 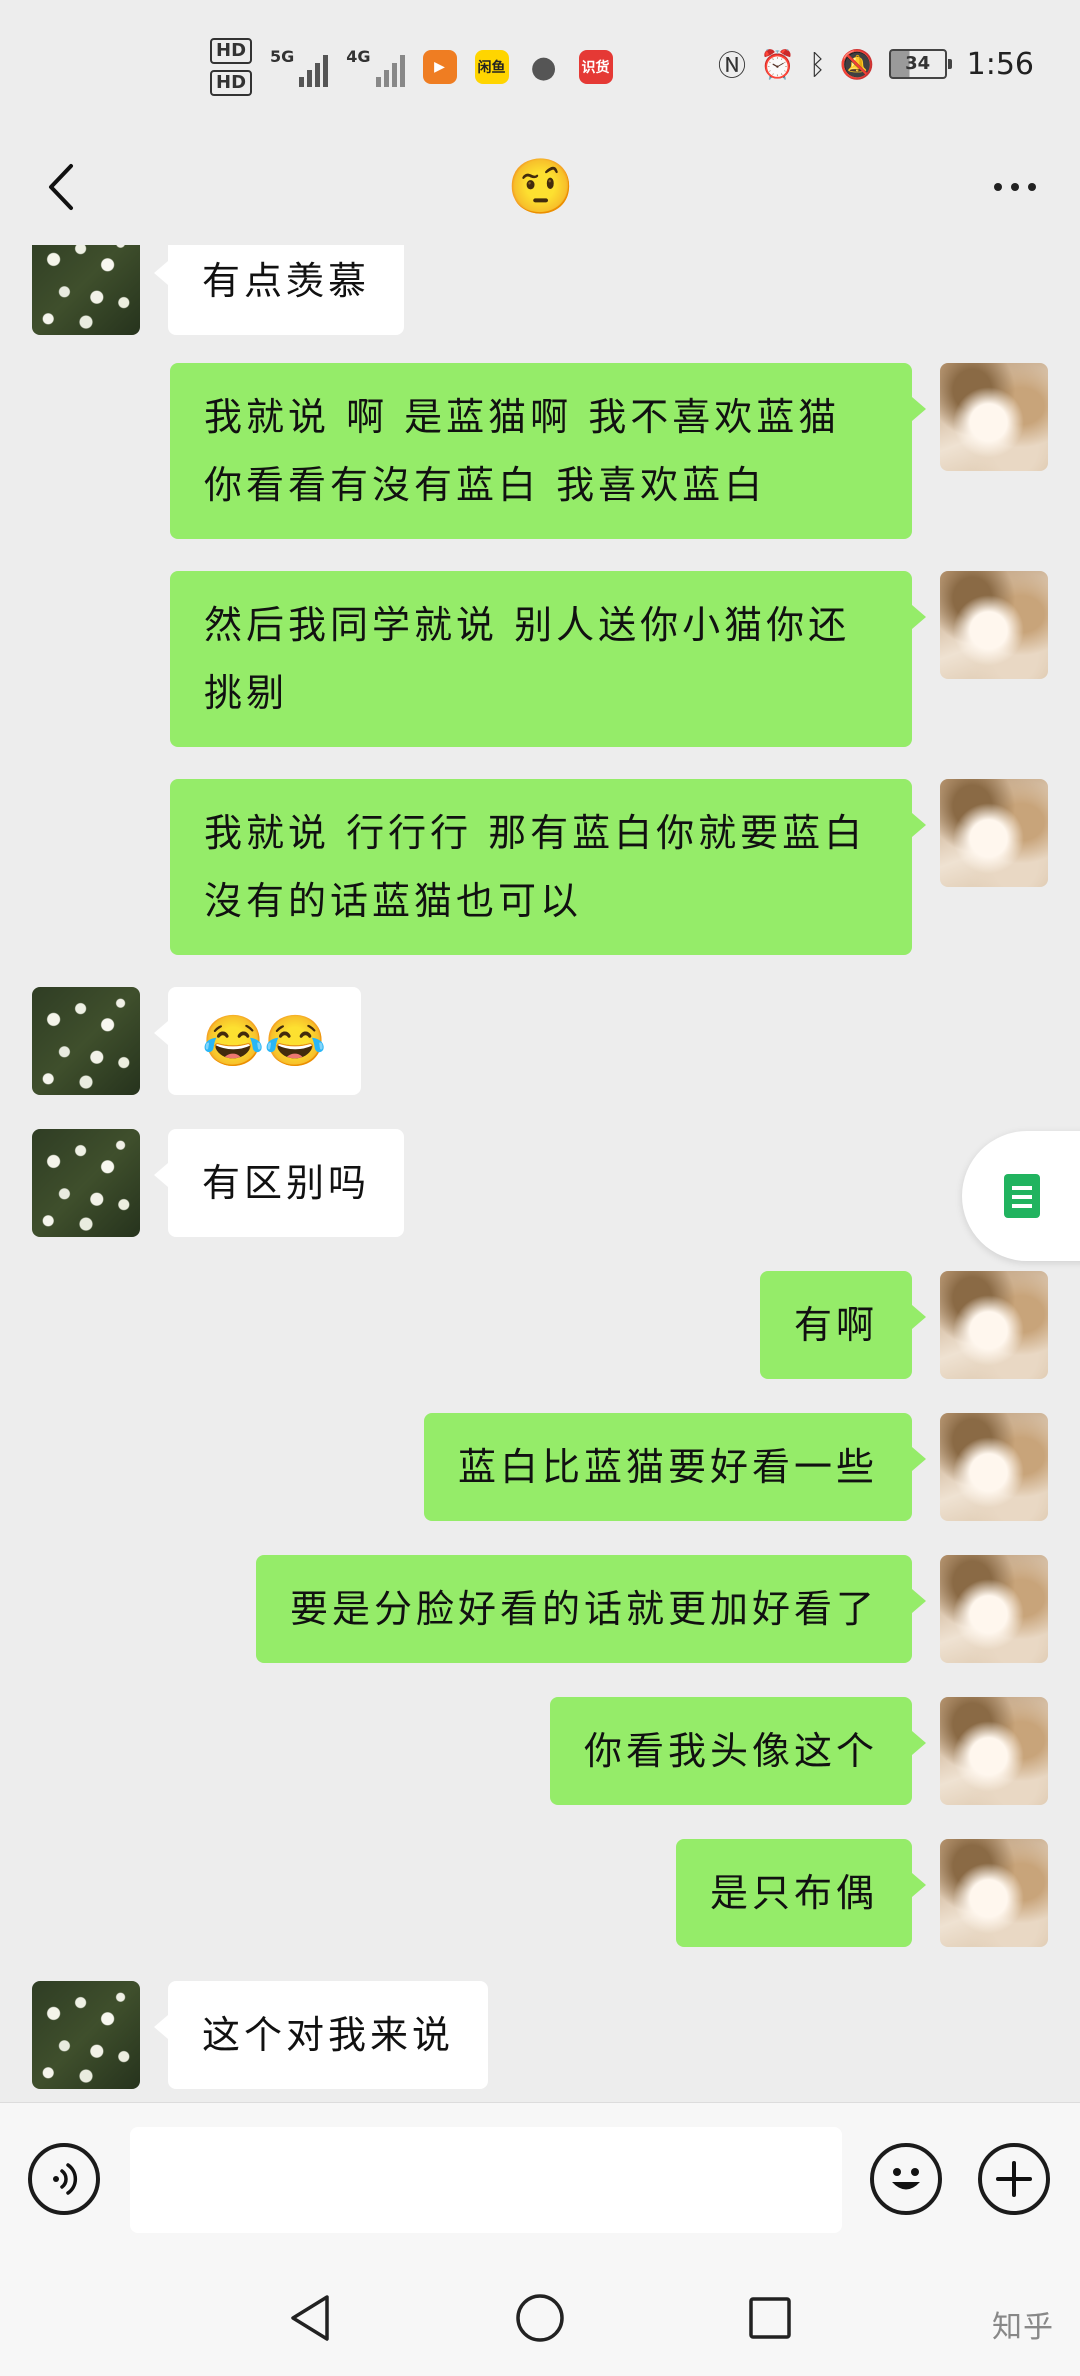 I want to click on message-bubble-incoming: 有区别吗, so click(x=279, y=1183).